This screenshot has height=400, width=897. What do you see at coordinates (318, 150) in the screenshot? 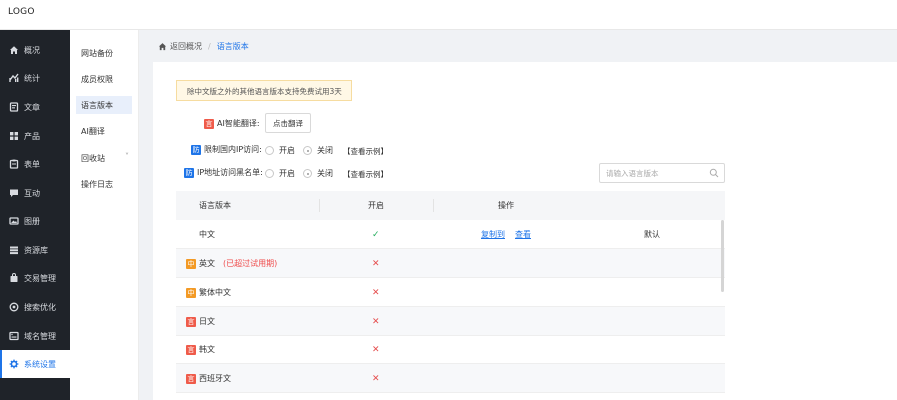
I see `ip-limit-off-radio: 关闭` at bounding box center [318, 150].